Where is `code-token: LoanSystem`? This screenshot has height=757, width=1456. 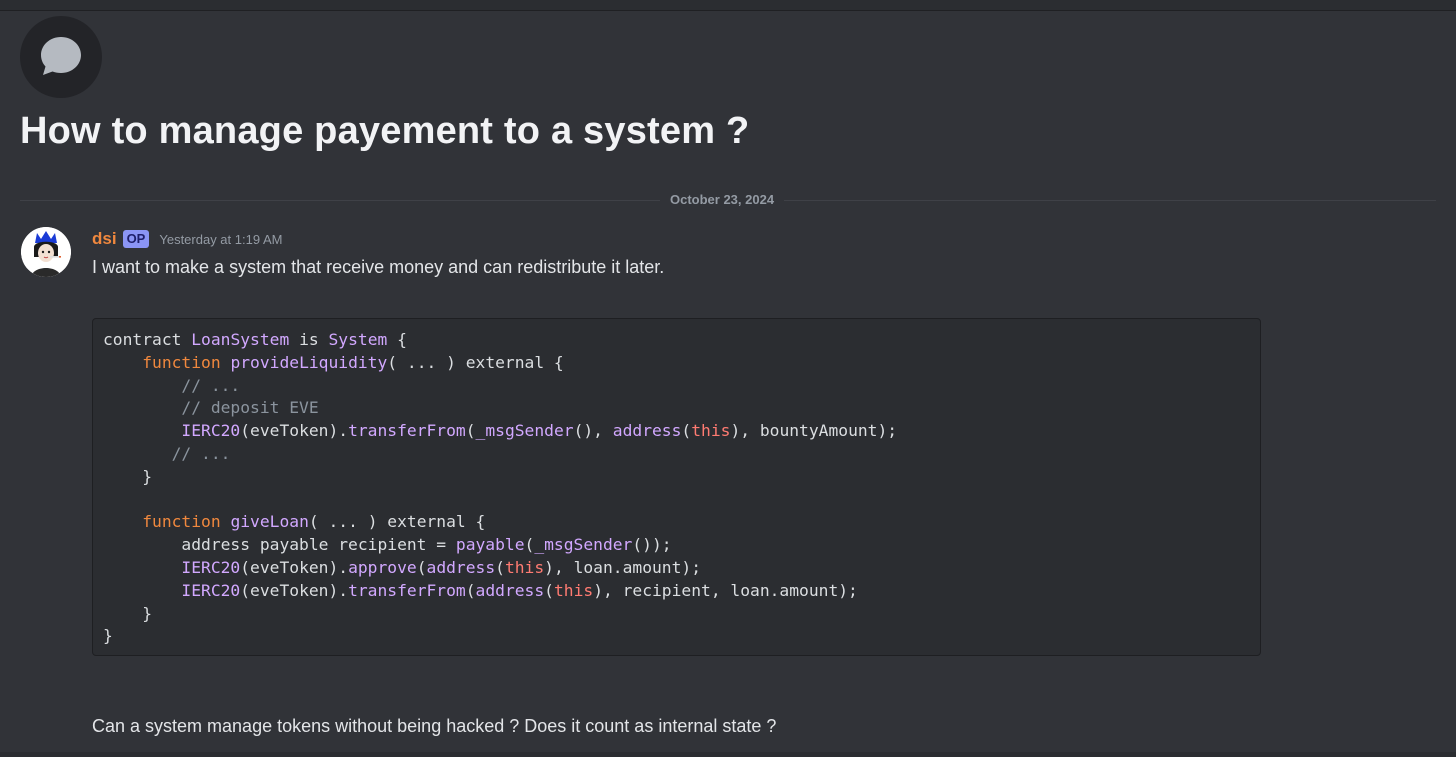 code-token: LoanSystem is located at coordinates (240, 339).